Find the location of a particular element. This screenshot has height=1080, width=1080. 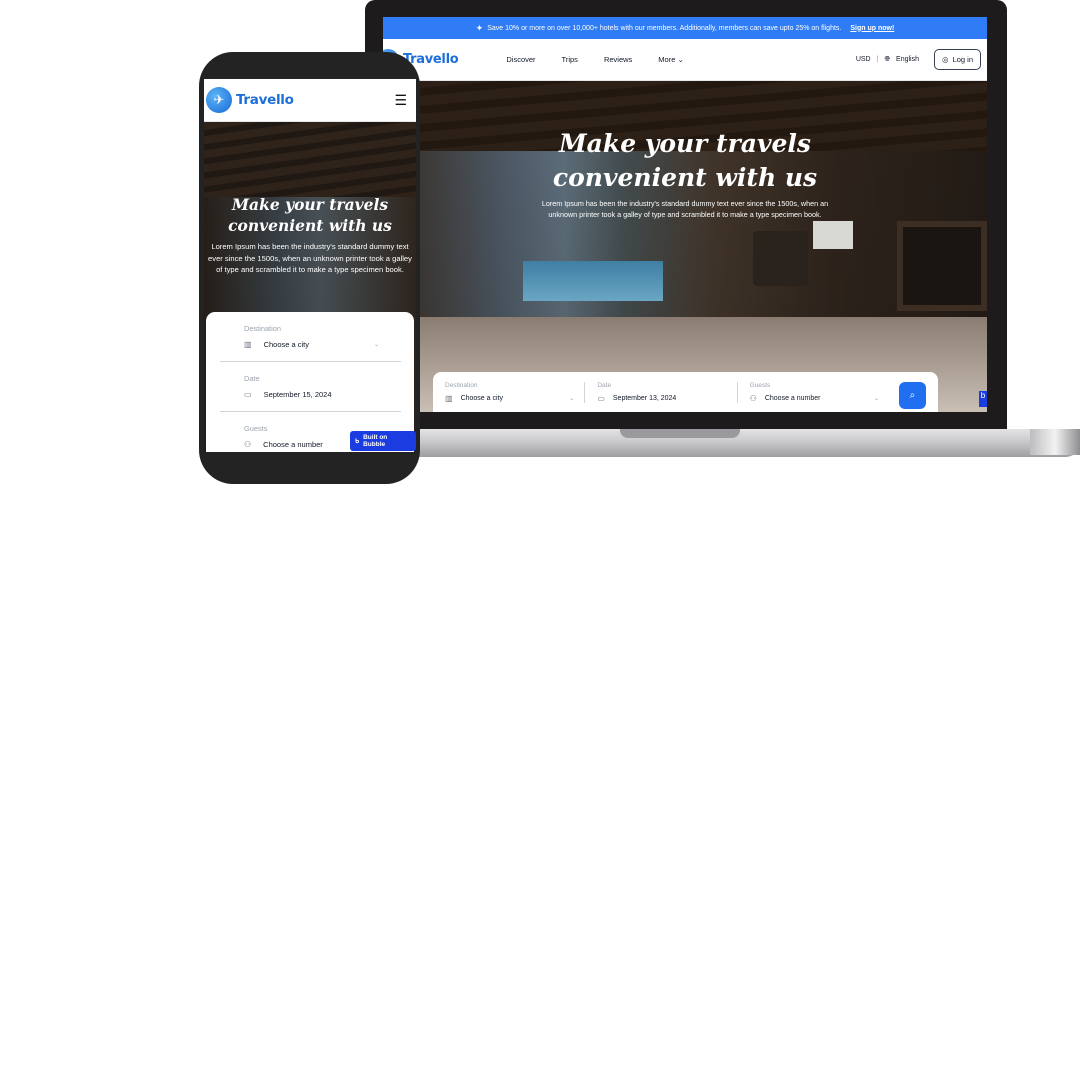

search-button: ⌕ is located at coordinates (912, 395).